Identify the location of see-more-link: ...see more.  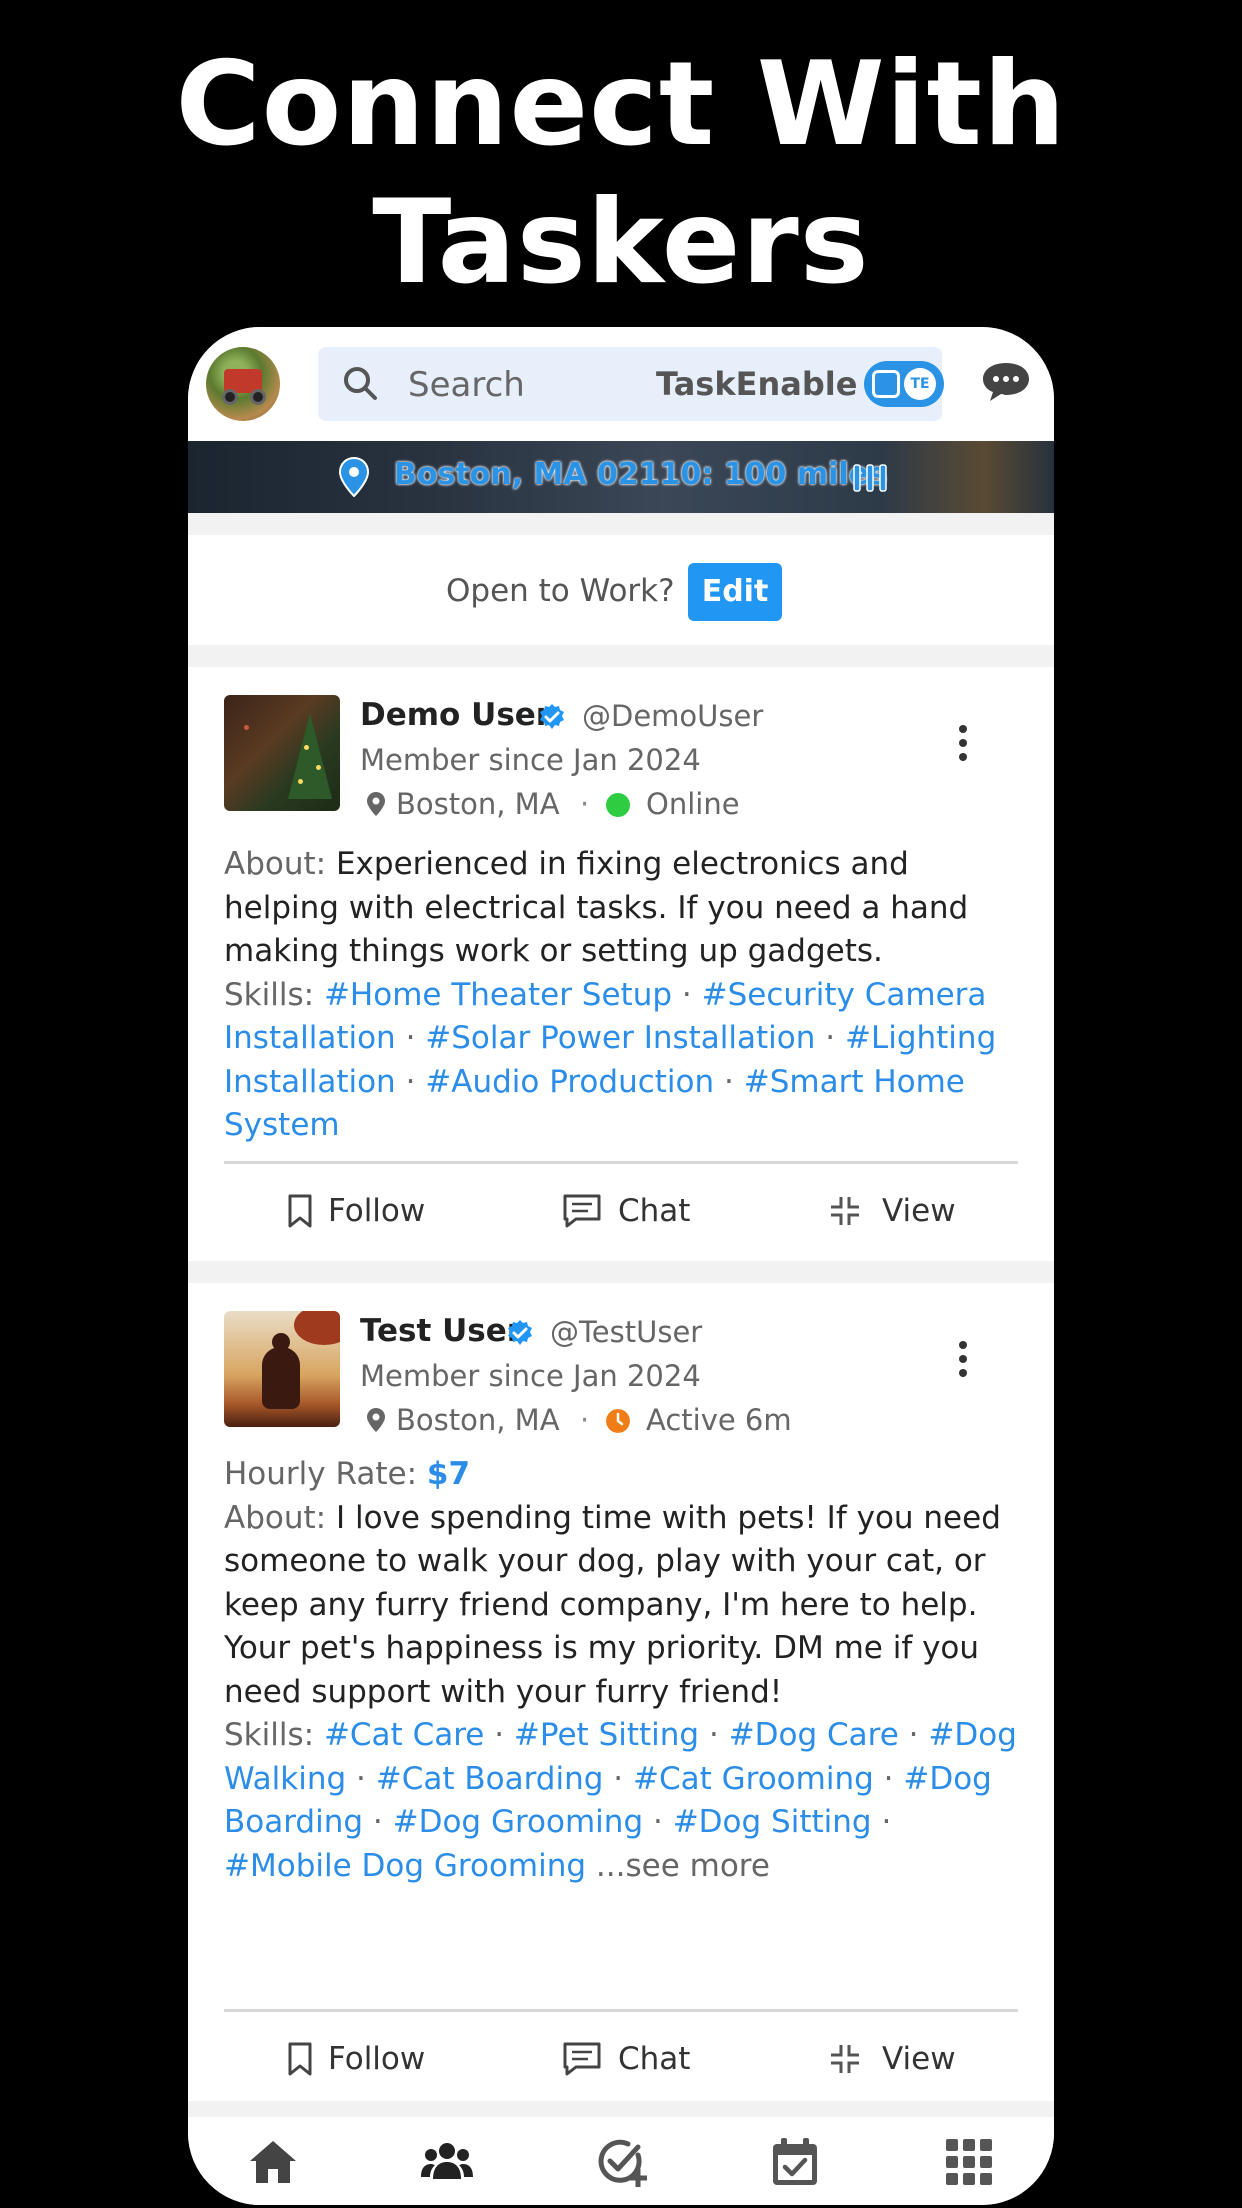
(683, 1866).